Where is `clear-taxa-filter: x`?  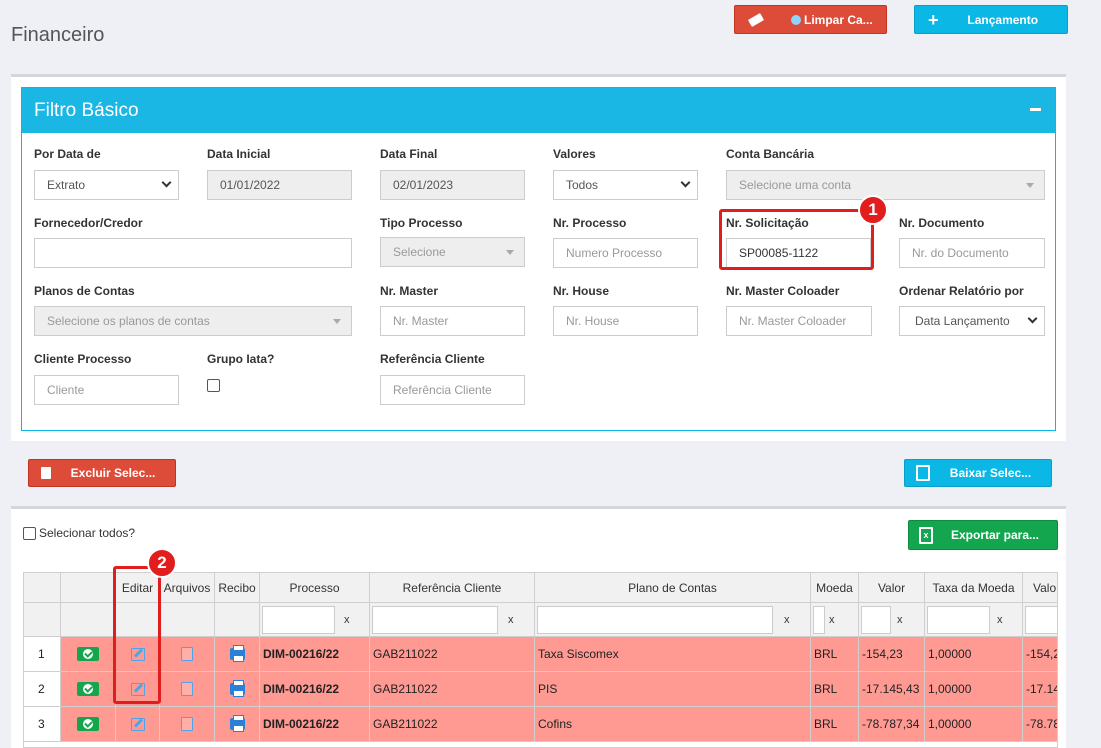 clear-taxa-filter: x is located at coordinates (1000, 620).